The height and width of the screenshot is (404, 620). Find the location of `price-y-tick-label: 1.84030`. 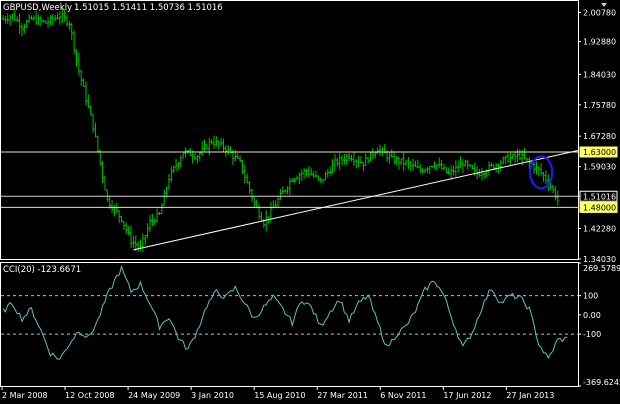

price-y-tick-label: 1.84030 is located at coordinates (599, 74).